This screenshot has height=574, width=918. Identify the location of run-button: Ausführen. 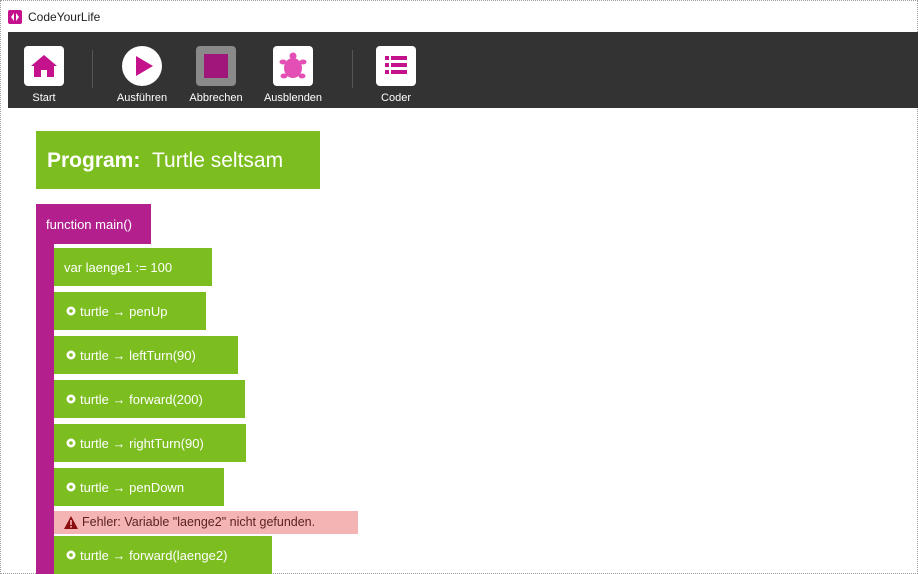
(142, 70).